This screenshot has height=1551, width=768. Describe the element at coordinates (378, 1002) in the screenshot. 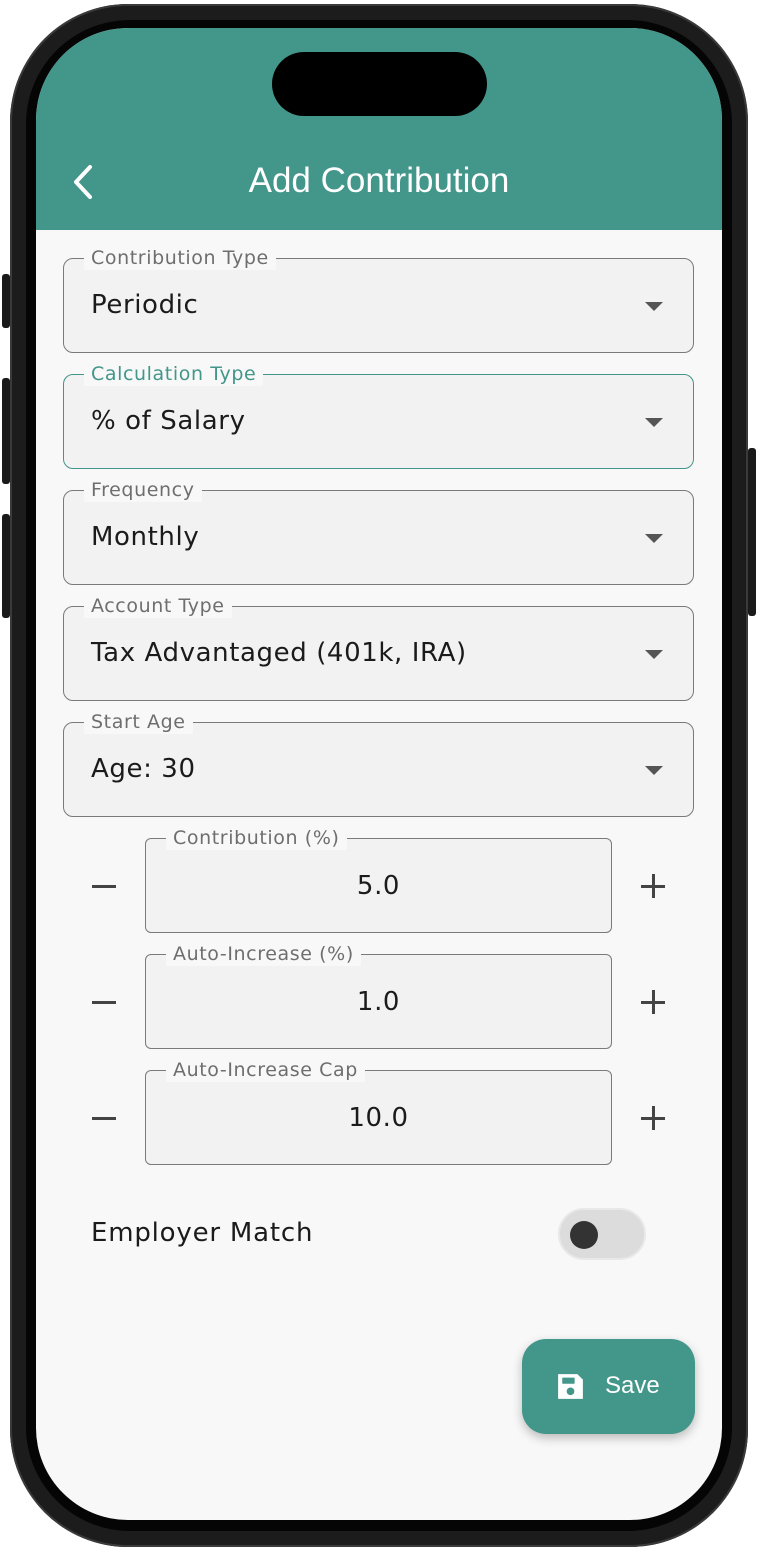

I see `field-value: 1.0` at that location.